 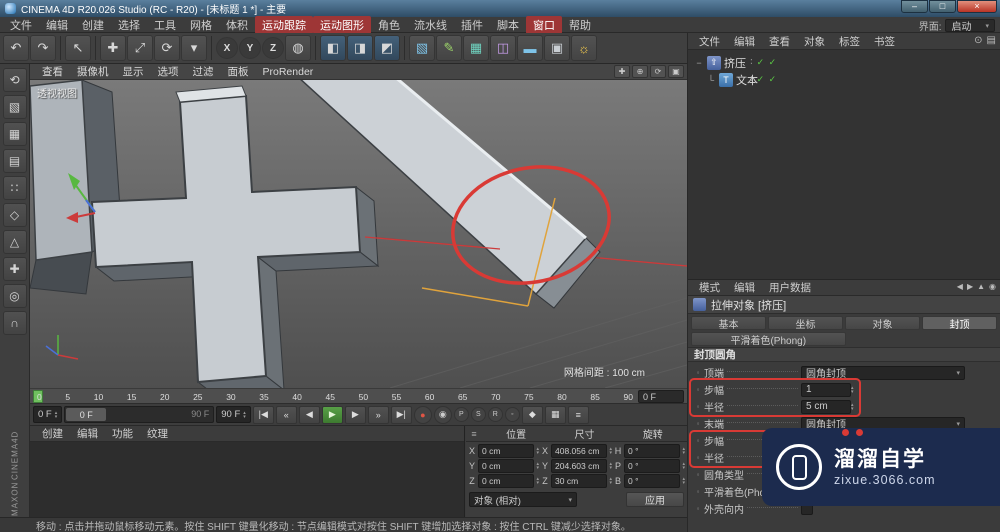 What do you see at coordinates (387, 48) in the screenshot?
I see `render-settings-button: ◩` at bounding box center [387, 48].